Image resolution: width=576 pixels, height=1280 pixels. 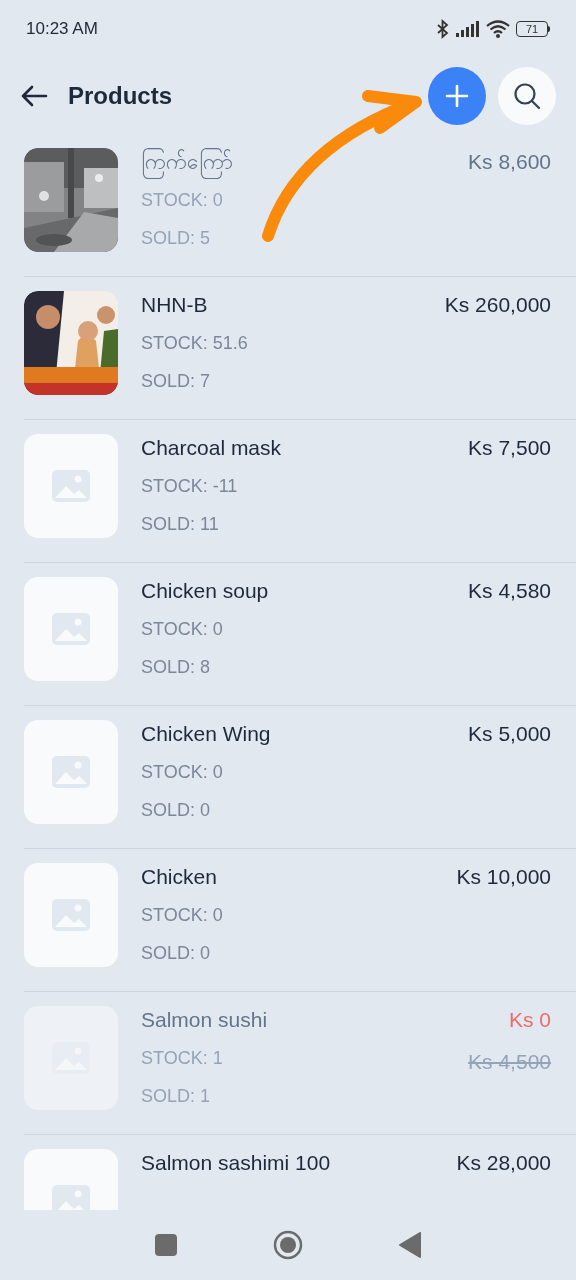 I want to click on battery-icon: 71, so click(x=533, y=29).